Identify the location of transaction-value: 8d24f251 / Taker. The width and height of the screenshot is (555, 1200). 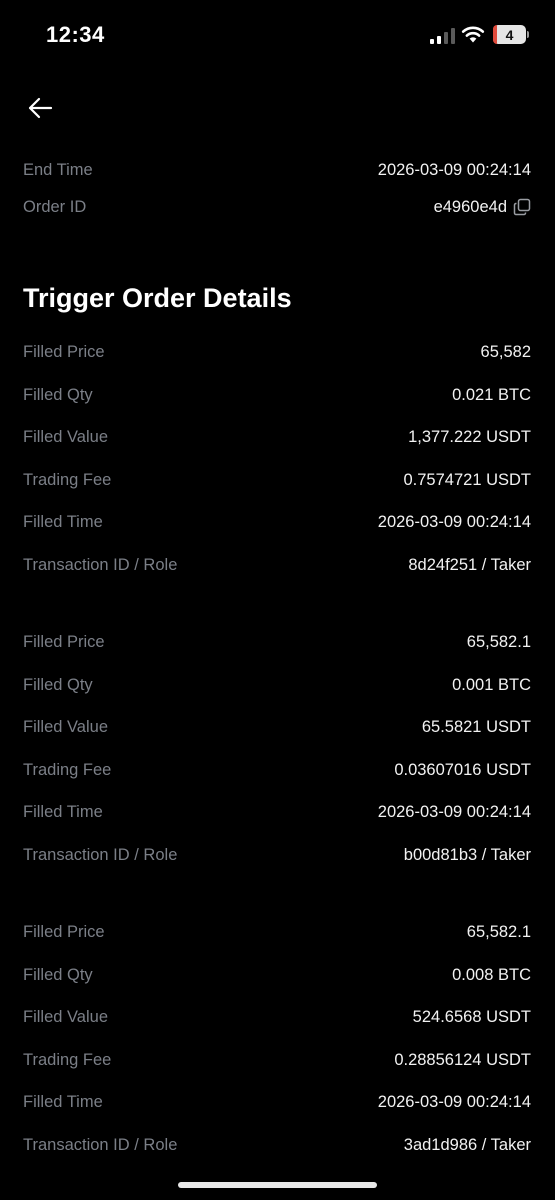
(469, 564).